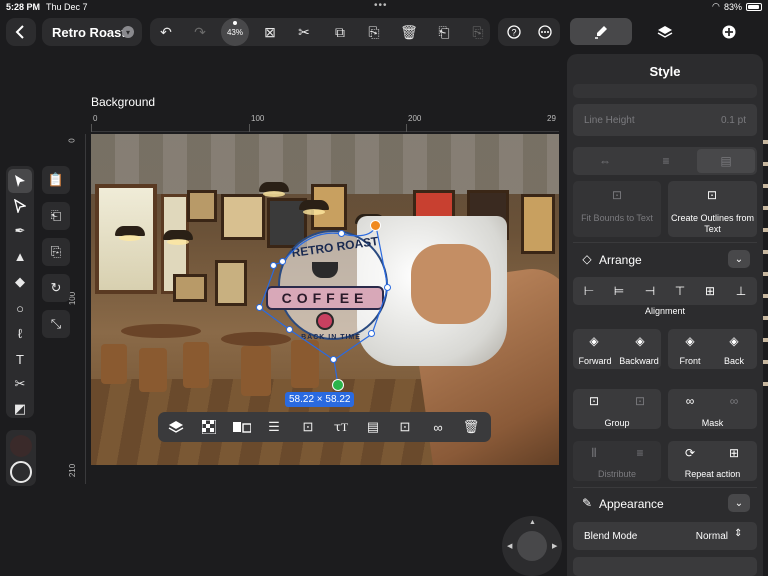 The width and height of the screenshot is (768, 576). I want to click on text-box-icon: ▤, so click(726, 161).